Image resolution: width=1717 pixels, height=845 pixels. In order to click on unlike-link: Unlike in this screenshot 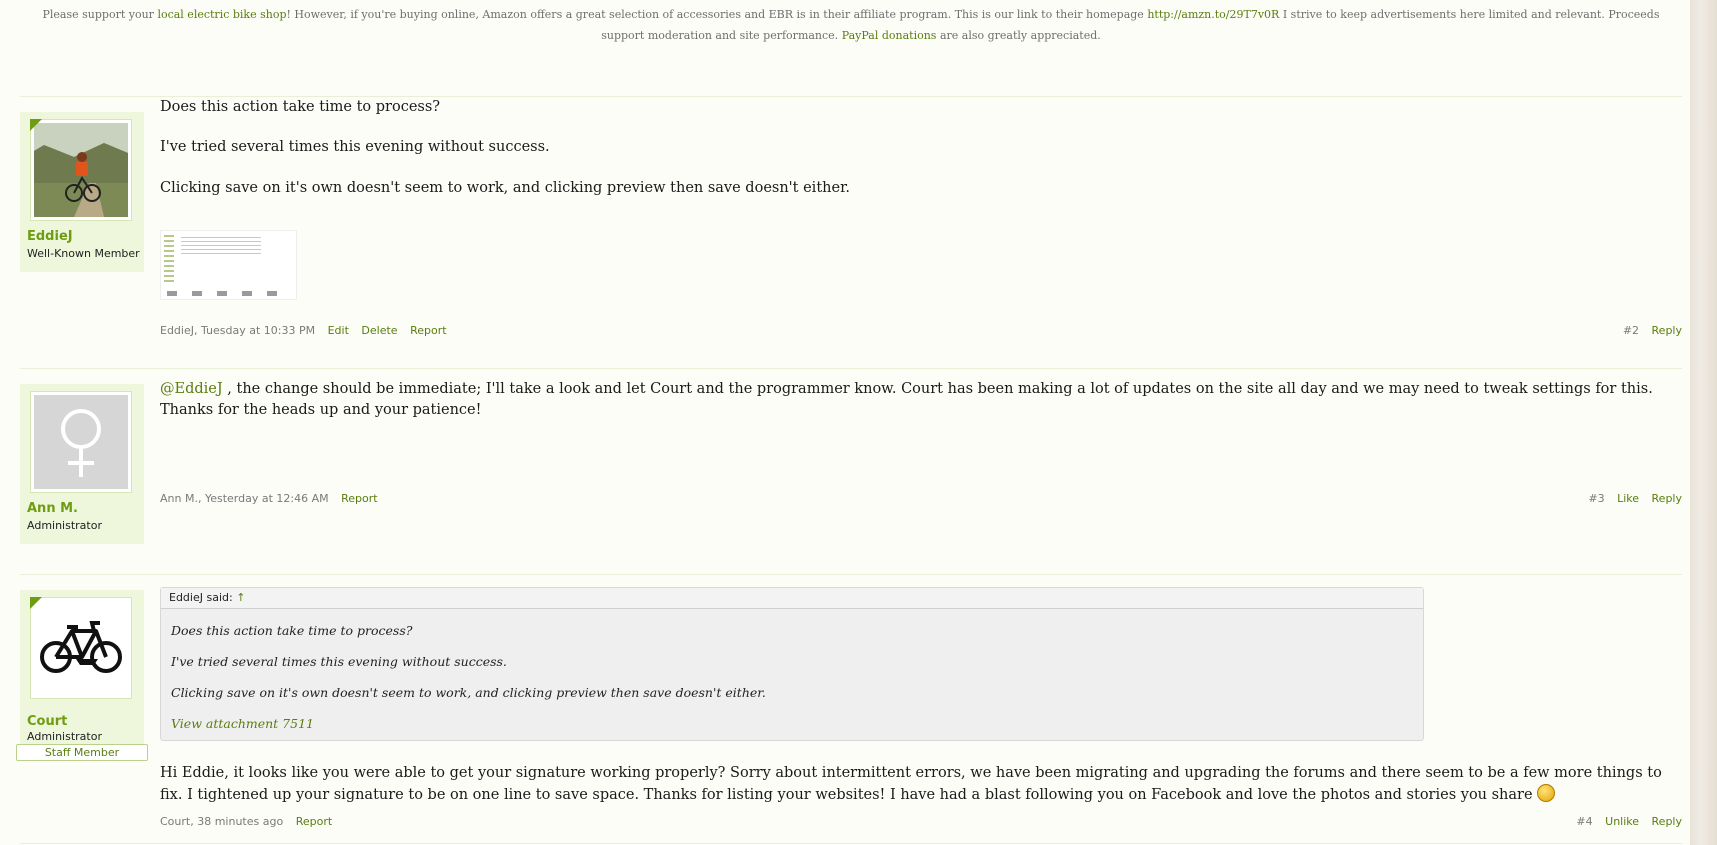, I will do `click(1622, 821)`.